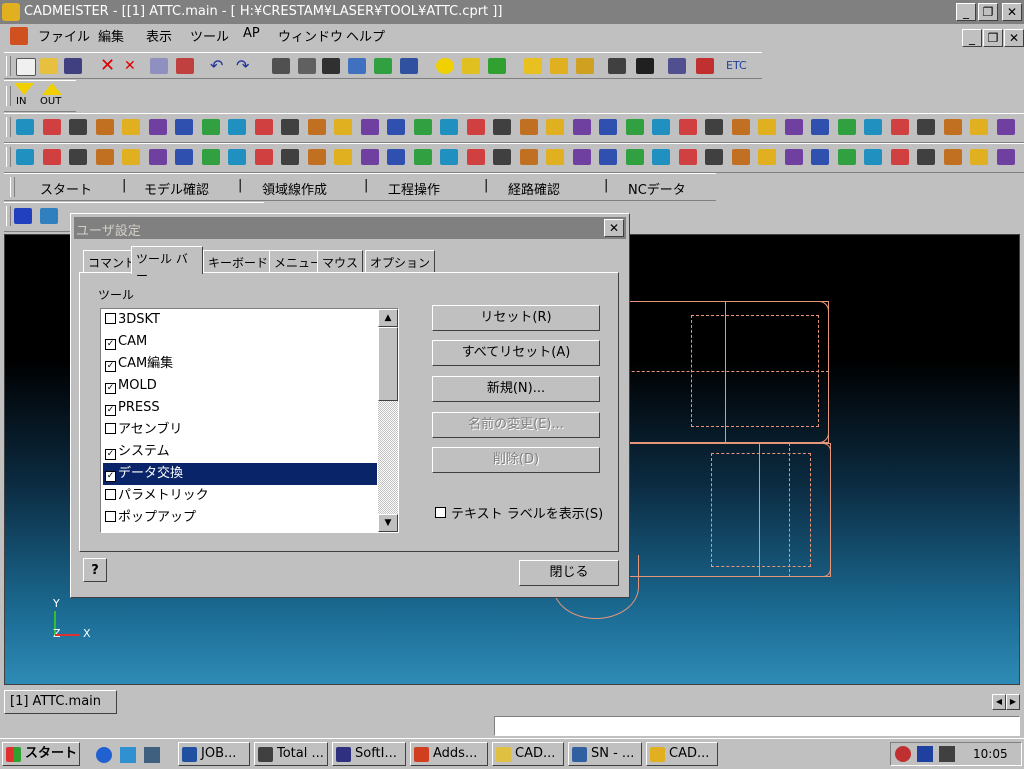 Image resolution: width=1024 pixels, height=769 pixels. I want to click on tray-user-icon, so click(947, 754).